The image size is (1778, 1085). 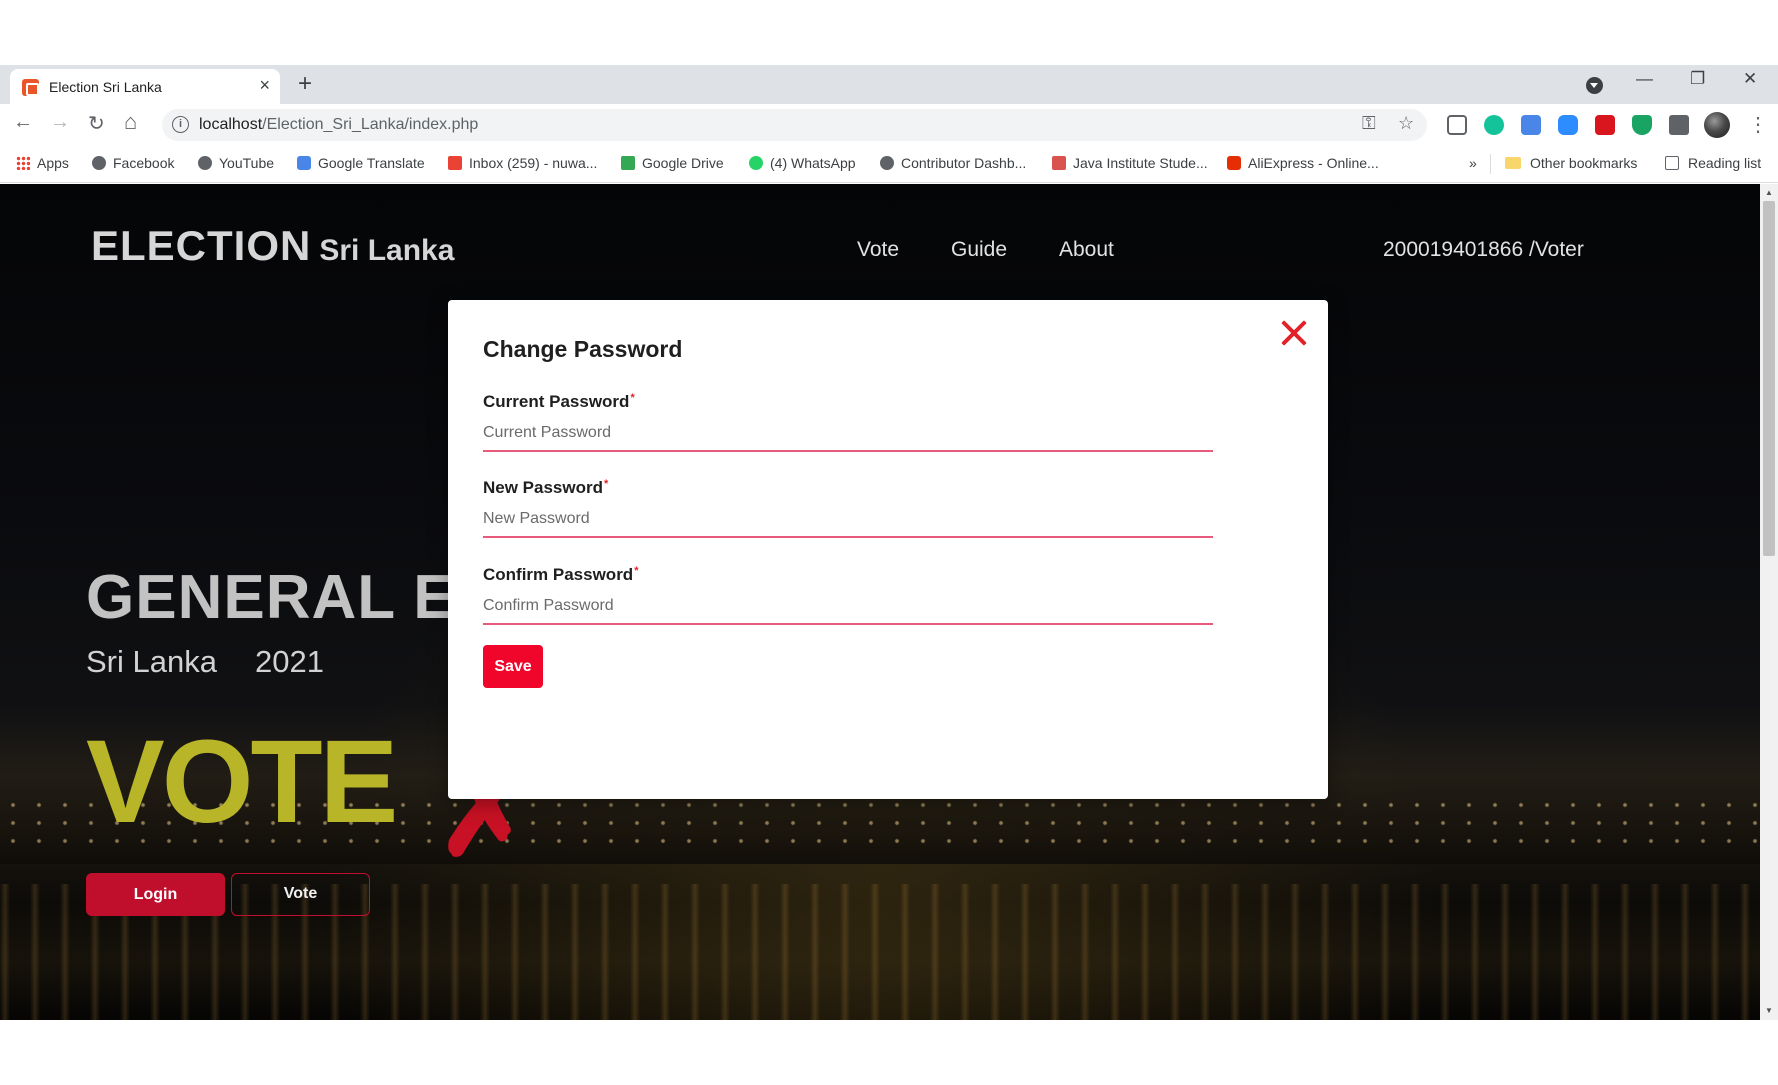 What do you see at coordinates (361, 163) in the screenshot?
I see `bookmark-google-translate: Google Translate` at bounding box center [361, 163].